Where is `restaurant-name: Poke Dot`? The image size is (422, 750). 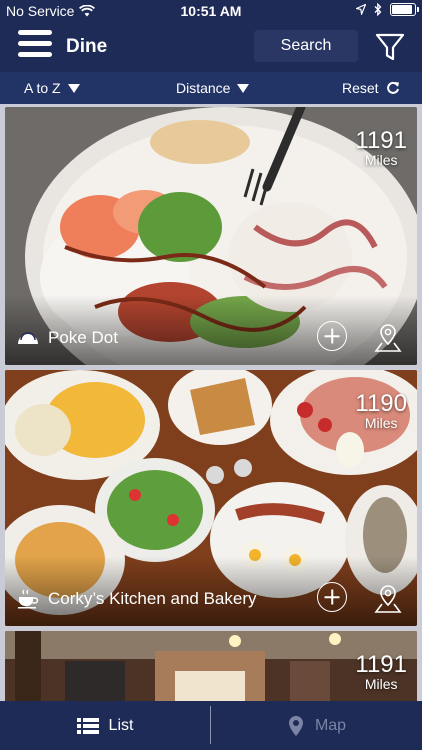 restaurant-name: Poke Dot is located at coordinates (83, 337).